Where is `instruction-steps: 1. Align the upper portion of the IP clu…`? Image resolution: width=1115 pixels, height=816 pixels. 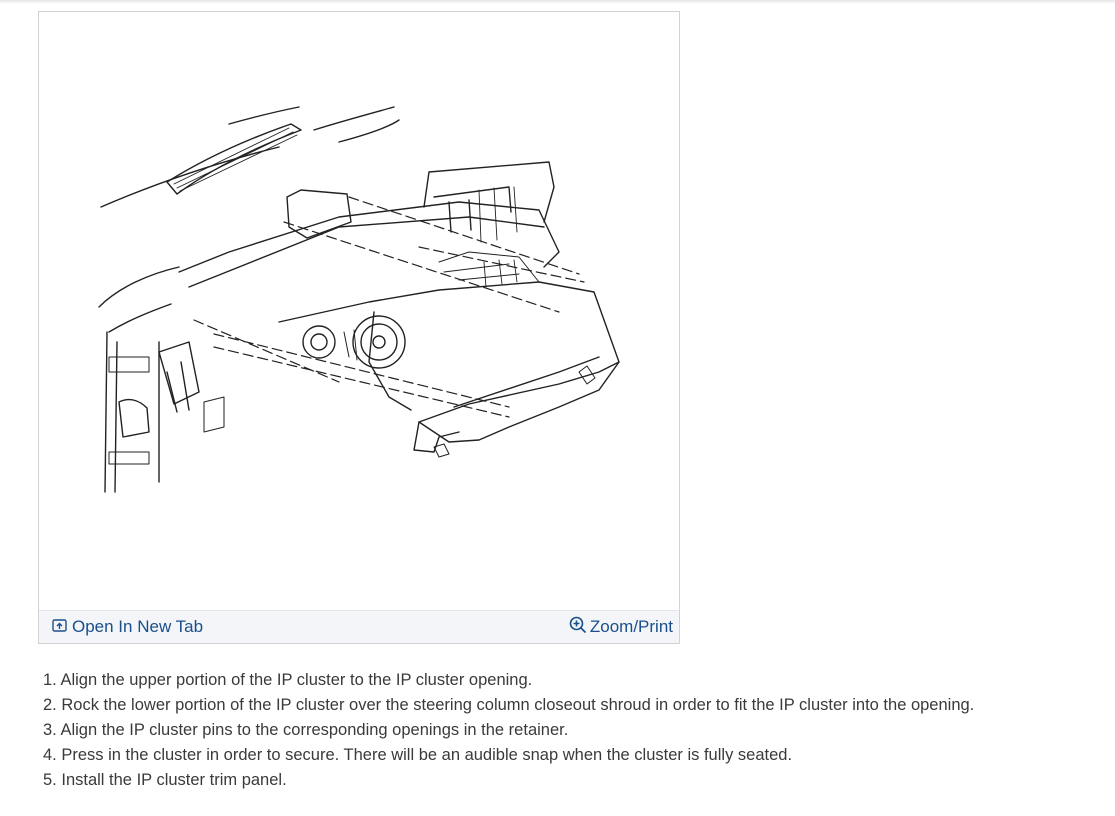
instruction-steps: 1. Align the upper portion of the IP clu… is located at coordinates (573, 730).